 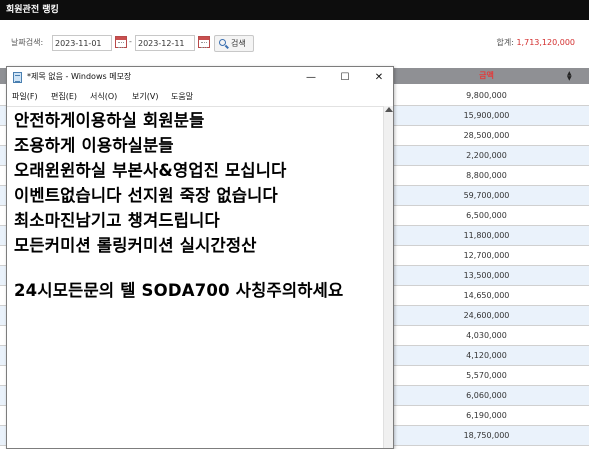 I want to click on search-button: 검색, so click(x=234, y=43).